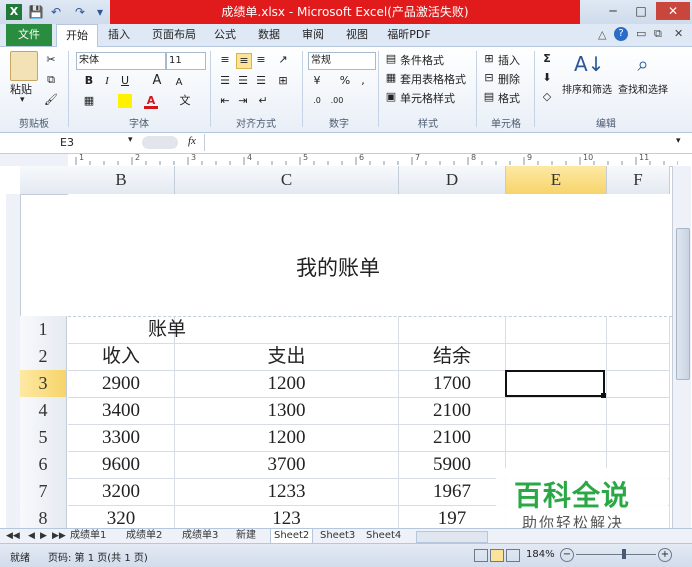  What do you see at coordinates (43, 492) in the screenshot?
I see `row-header-7: 7` at bounding box center [43, 492].